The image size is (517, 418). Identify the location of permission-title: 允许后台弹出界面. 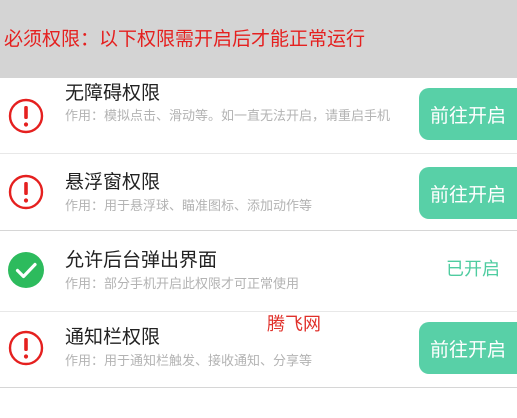
(141, 260).